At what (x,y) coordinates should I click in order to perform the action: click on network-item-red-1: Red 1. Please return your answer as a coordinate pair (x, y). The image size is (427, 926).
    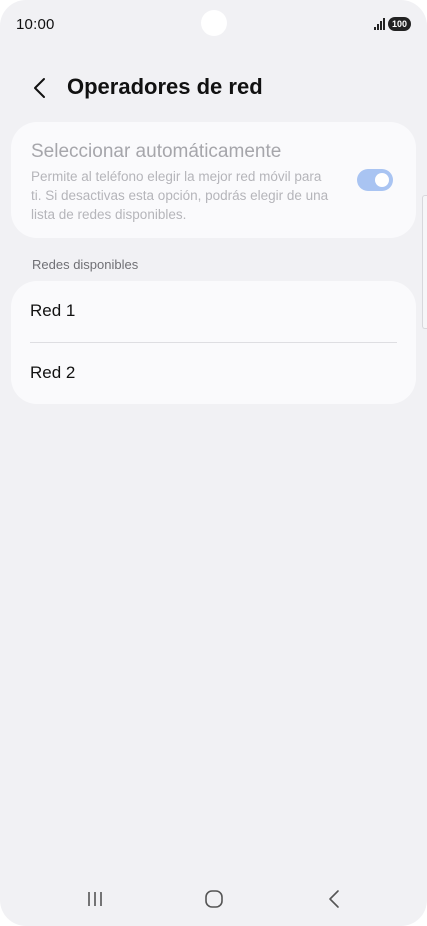
    Looking at the image, I should click on (213, 312).